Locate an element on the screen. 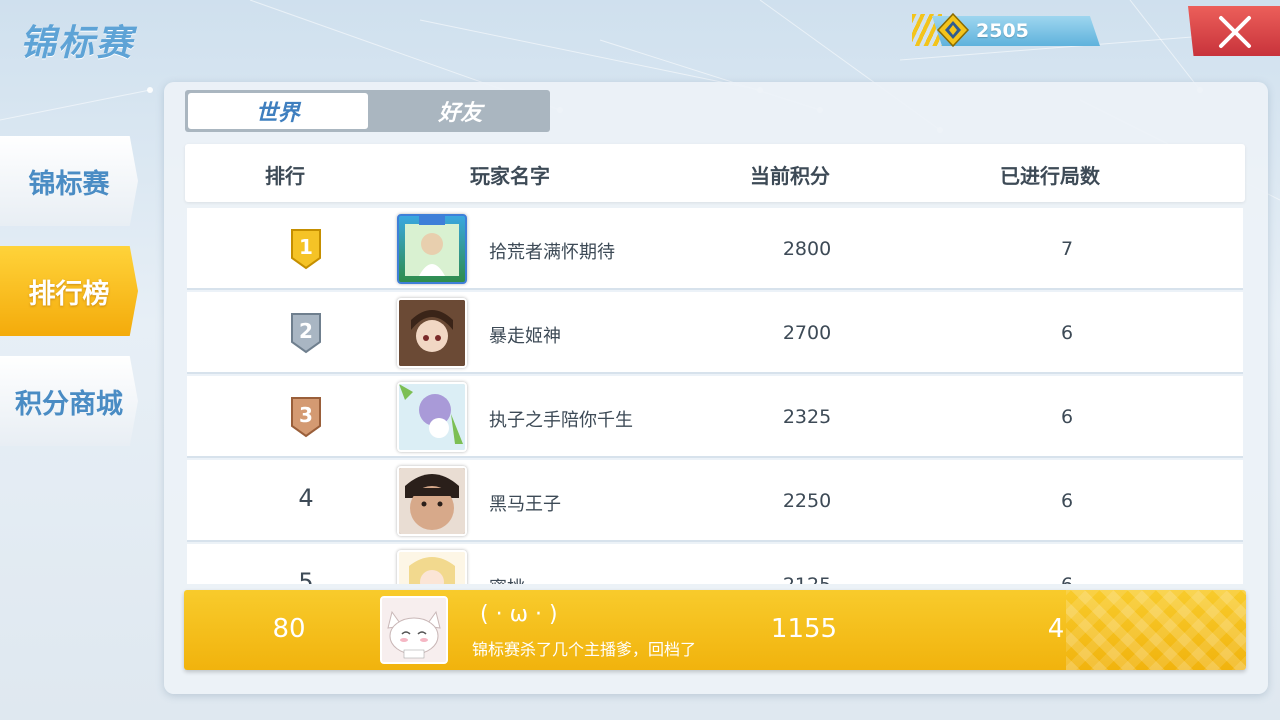 This screenshot has height=720, width=1280. tab-friends: 好友 is located at coordinates (461, 111).